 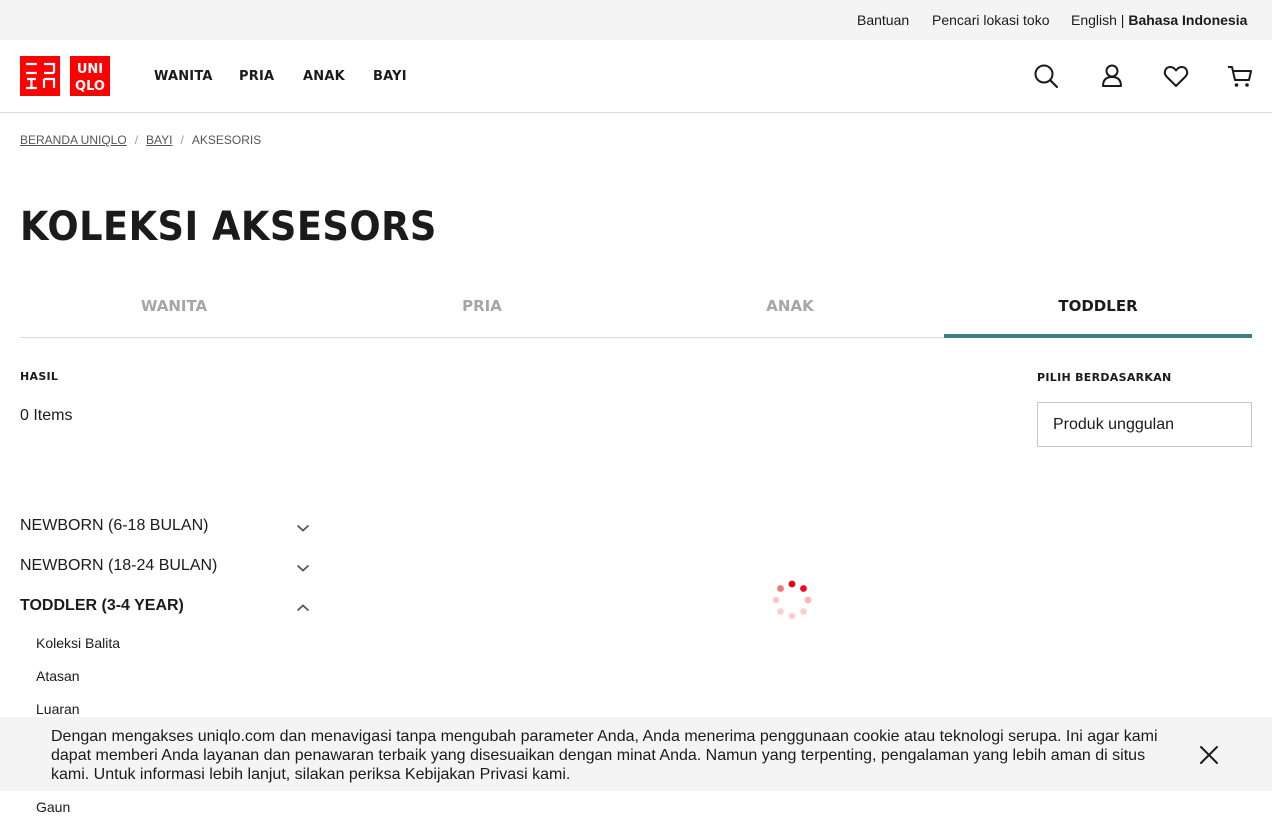 What do you see at coordinates (58, 709) in the screenshot?
I see `subcategory-luaran: Luaran` at bounding box center [58, 709].